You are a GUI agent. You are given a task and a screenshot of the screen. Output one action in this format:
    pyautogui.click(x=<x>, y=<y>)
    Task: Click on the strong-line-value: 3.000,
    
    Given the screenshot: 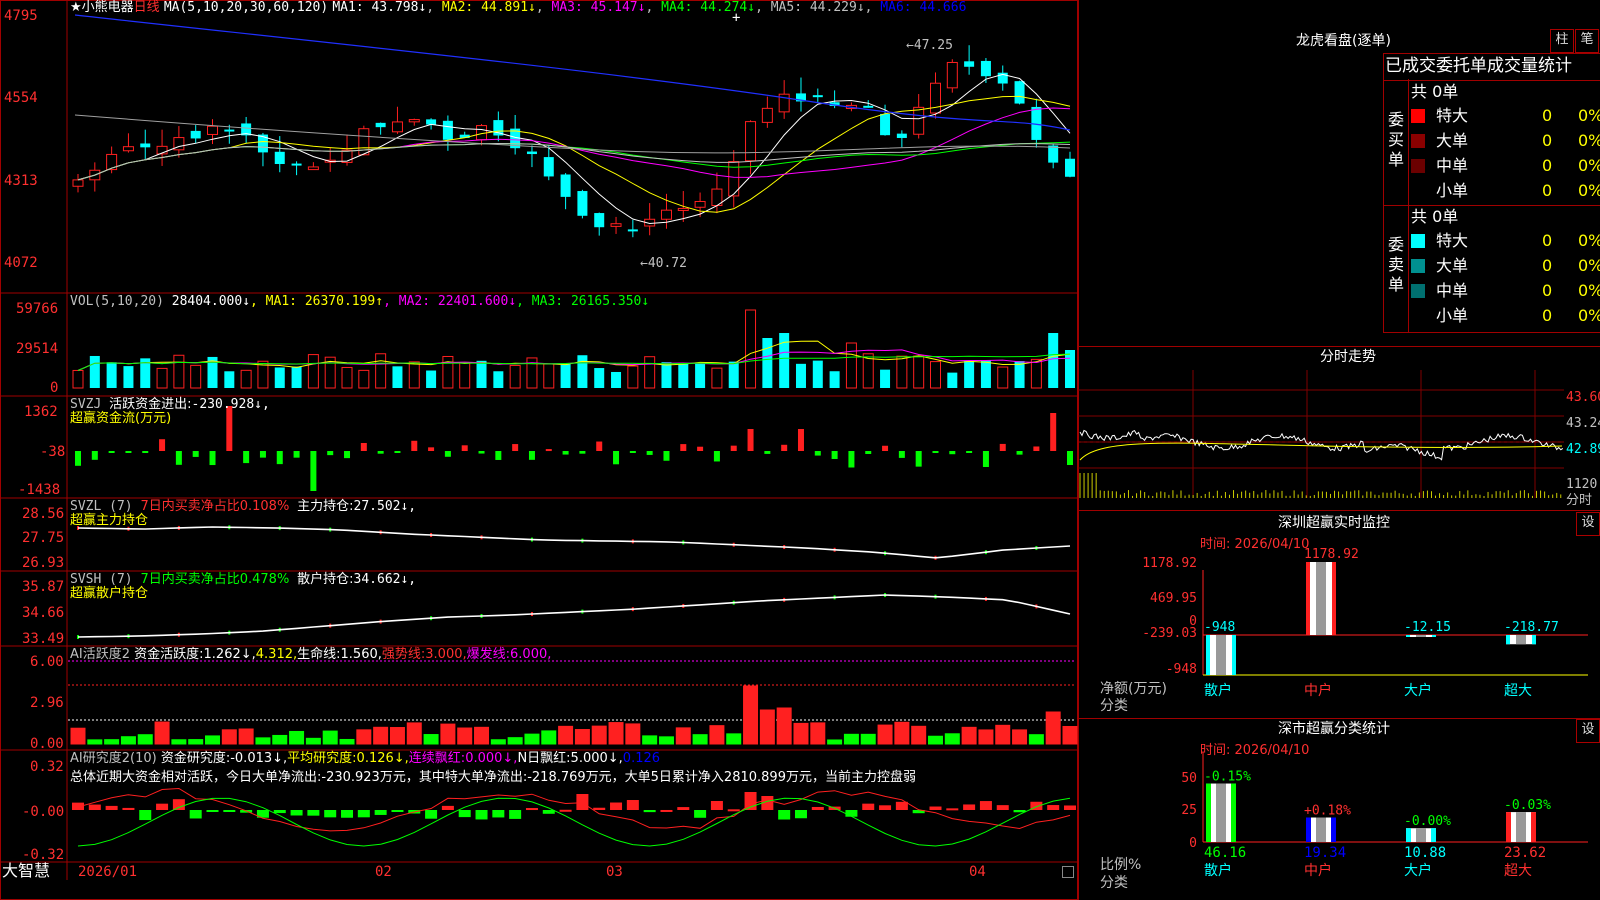 What is the action you would take?
    pyautogui.click(x=446, y=654)
    